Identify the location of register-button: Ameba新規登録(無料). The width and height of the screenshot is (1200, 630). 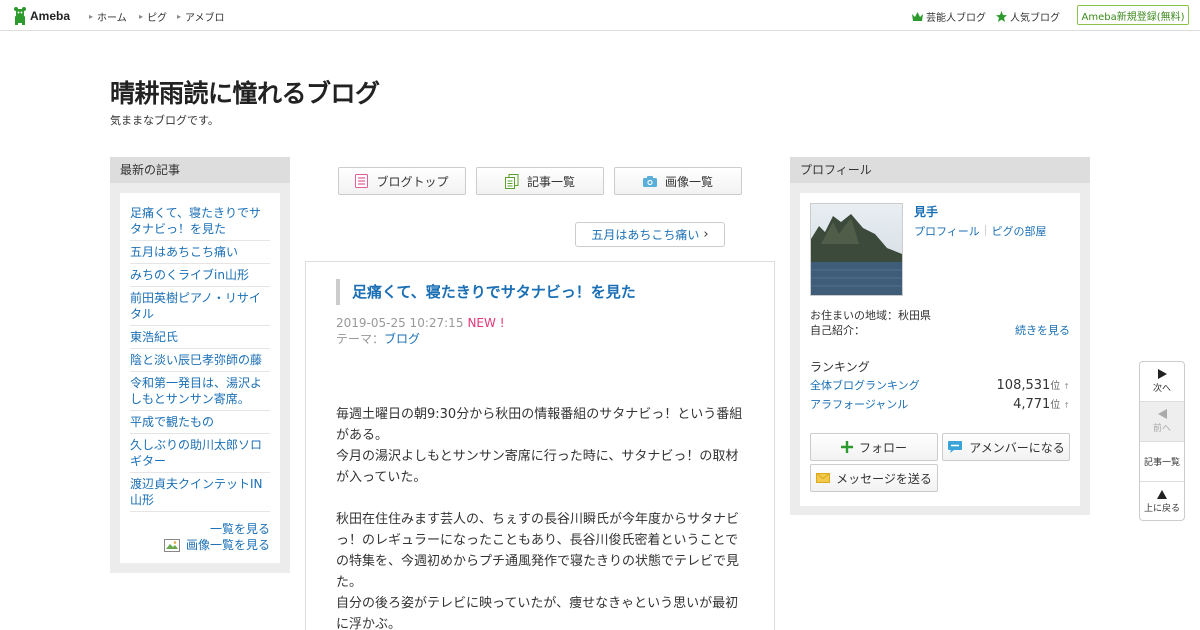
(1133, 15).